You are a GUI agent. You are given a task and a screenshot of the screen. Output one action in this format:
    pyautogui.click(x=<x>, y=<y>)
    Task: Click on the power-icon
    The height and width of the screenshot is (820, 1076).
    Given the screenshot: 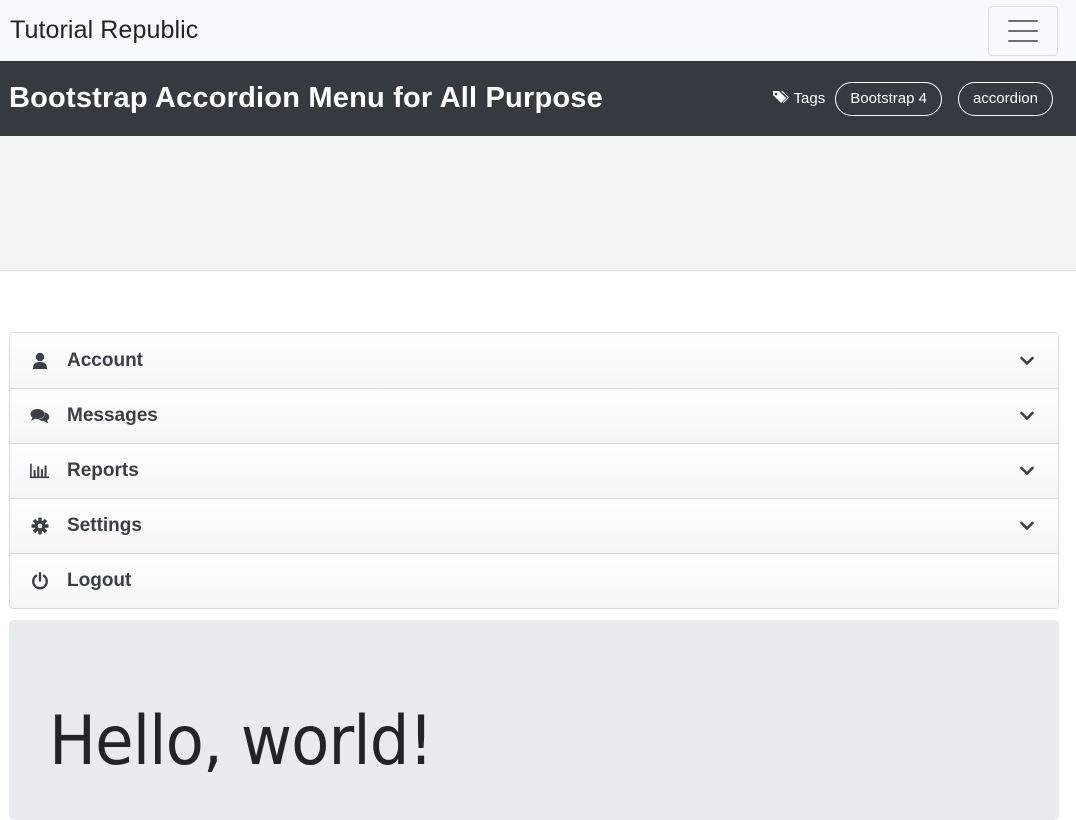 What is the action you would take?
    pyautogui.click(x=40, y=581)
    